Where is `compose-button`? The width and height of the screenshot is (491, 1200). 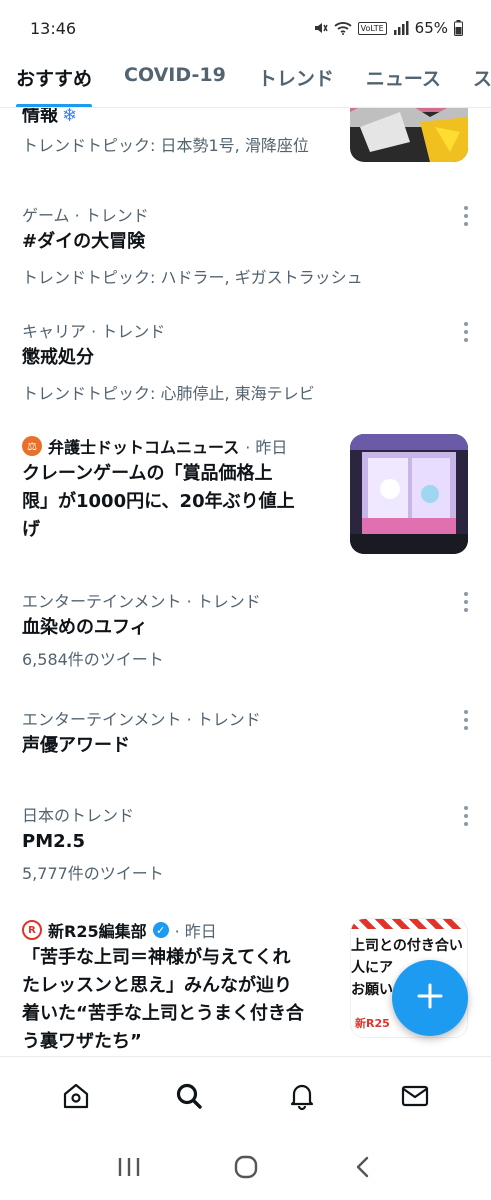 compose-button is located at coordinates (430, 998).